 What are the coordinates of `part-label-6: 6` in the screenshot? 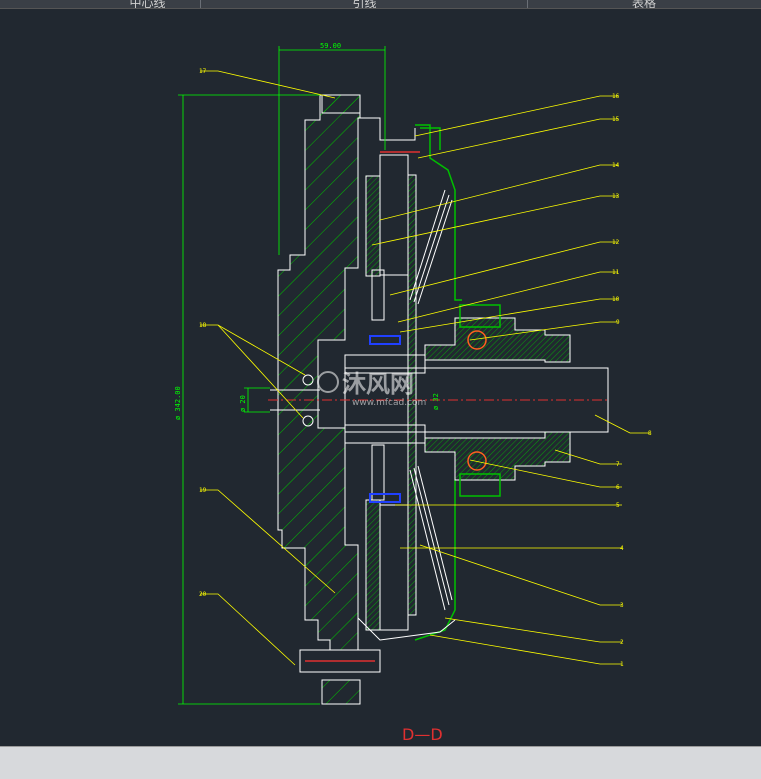 It's located at (618, 487).